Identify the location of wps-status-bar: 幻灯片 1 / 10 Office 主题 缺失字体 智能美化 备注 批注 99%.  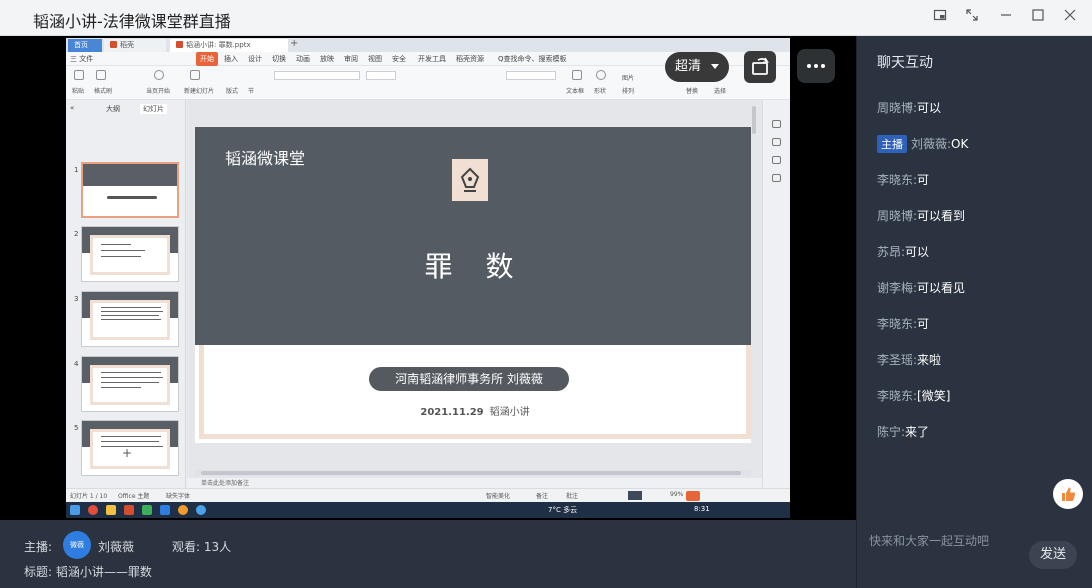
(428, 495).